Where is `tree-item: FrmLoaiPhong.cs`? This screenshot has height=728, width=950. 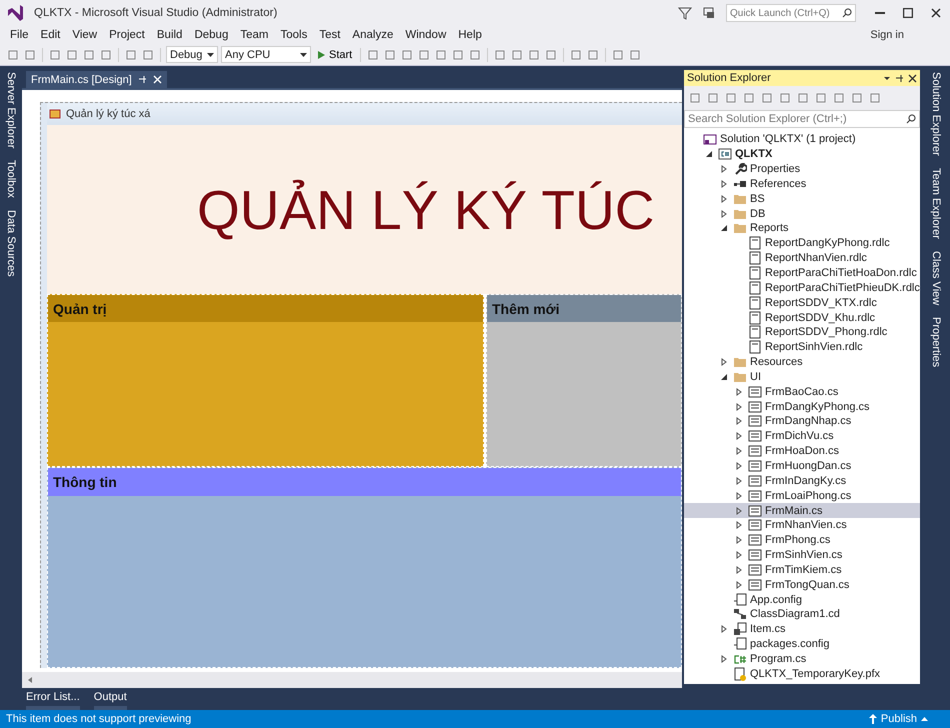
tree-item: FrmLoaiPhong.cs is located at coordinates (802, 496).